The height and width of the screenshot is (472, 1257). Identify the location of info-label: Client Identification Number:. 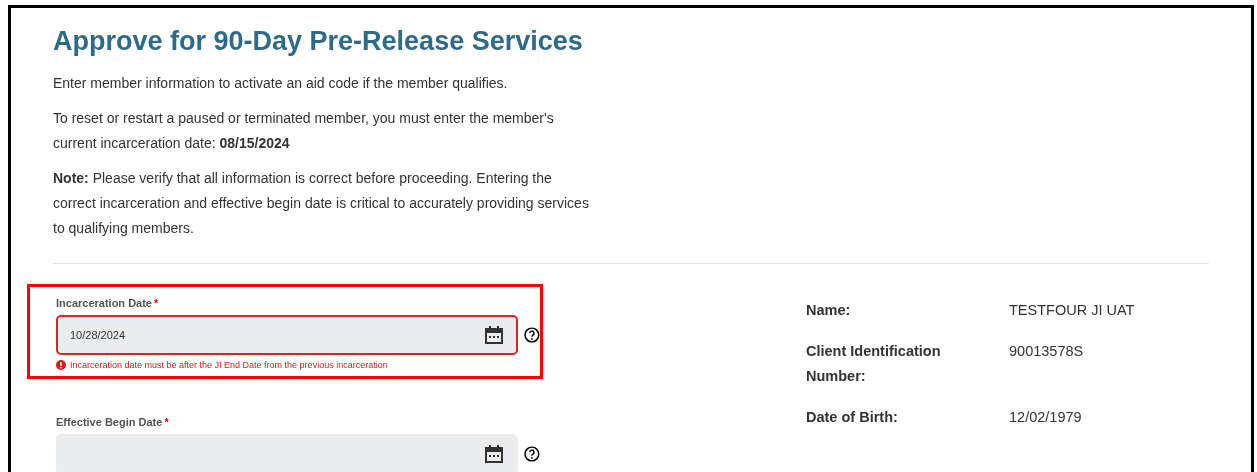
(874, 364).